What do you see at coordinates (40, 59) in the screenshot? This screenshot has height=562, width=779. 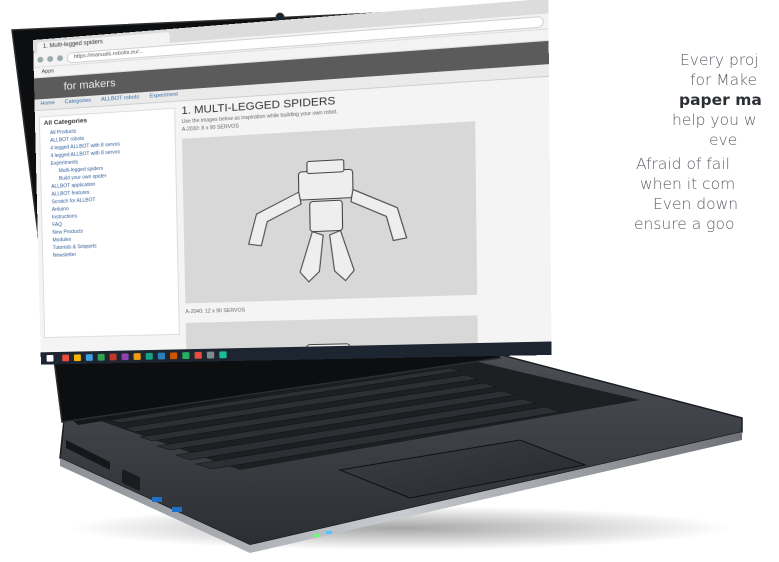 I see `back-icon` at bounding box center [40, 59].